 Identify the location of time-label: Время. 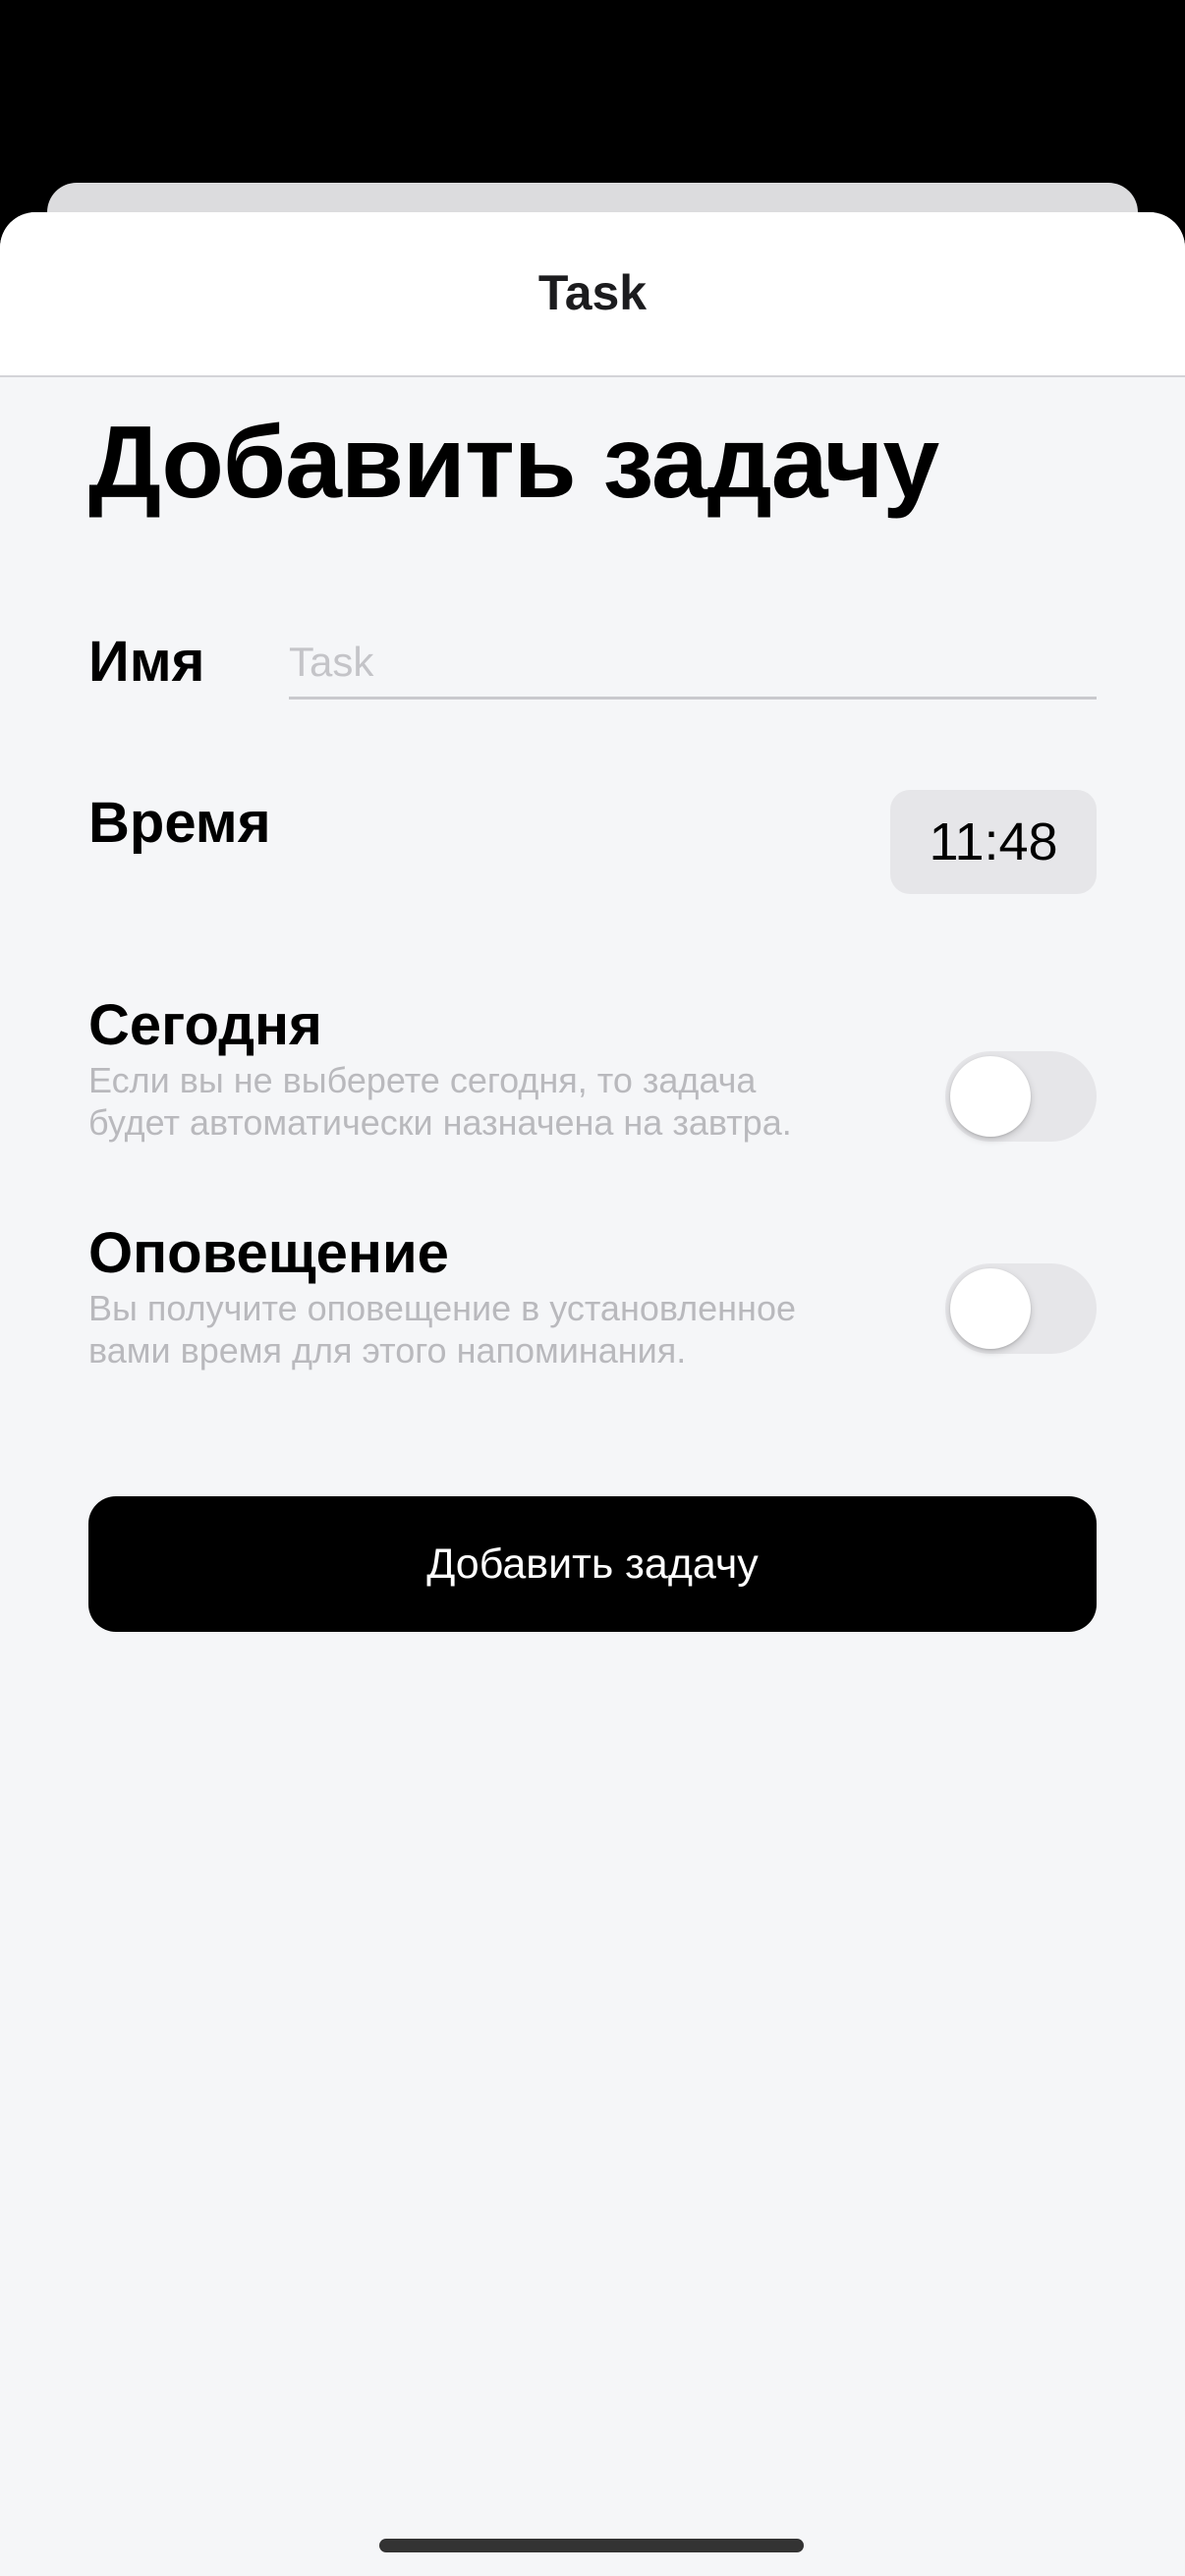
(180, 823).